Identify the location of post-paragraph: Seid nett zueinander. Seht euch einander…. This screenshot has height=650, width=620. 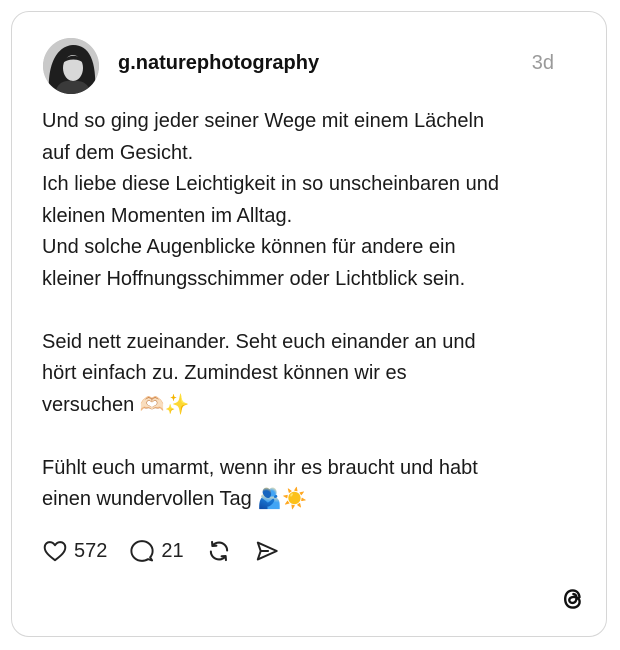
(259, 373).